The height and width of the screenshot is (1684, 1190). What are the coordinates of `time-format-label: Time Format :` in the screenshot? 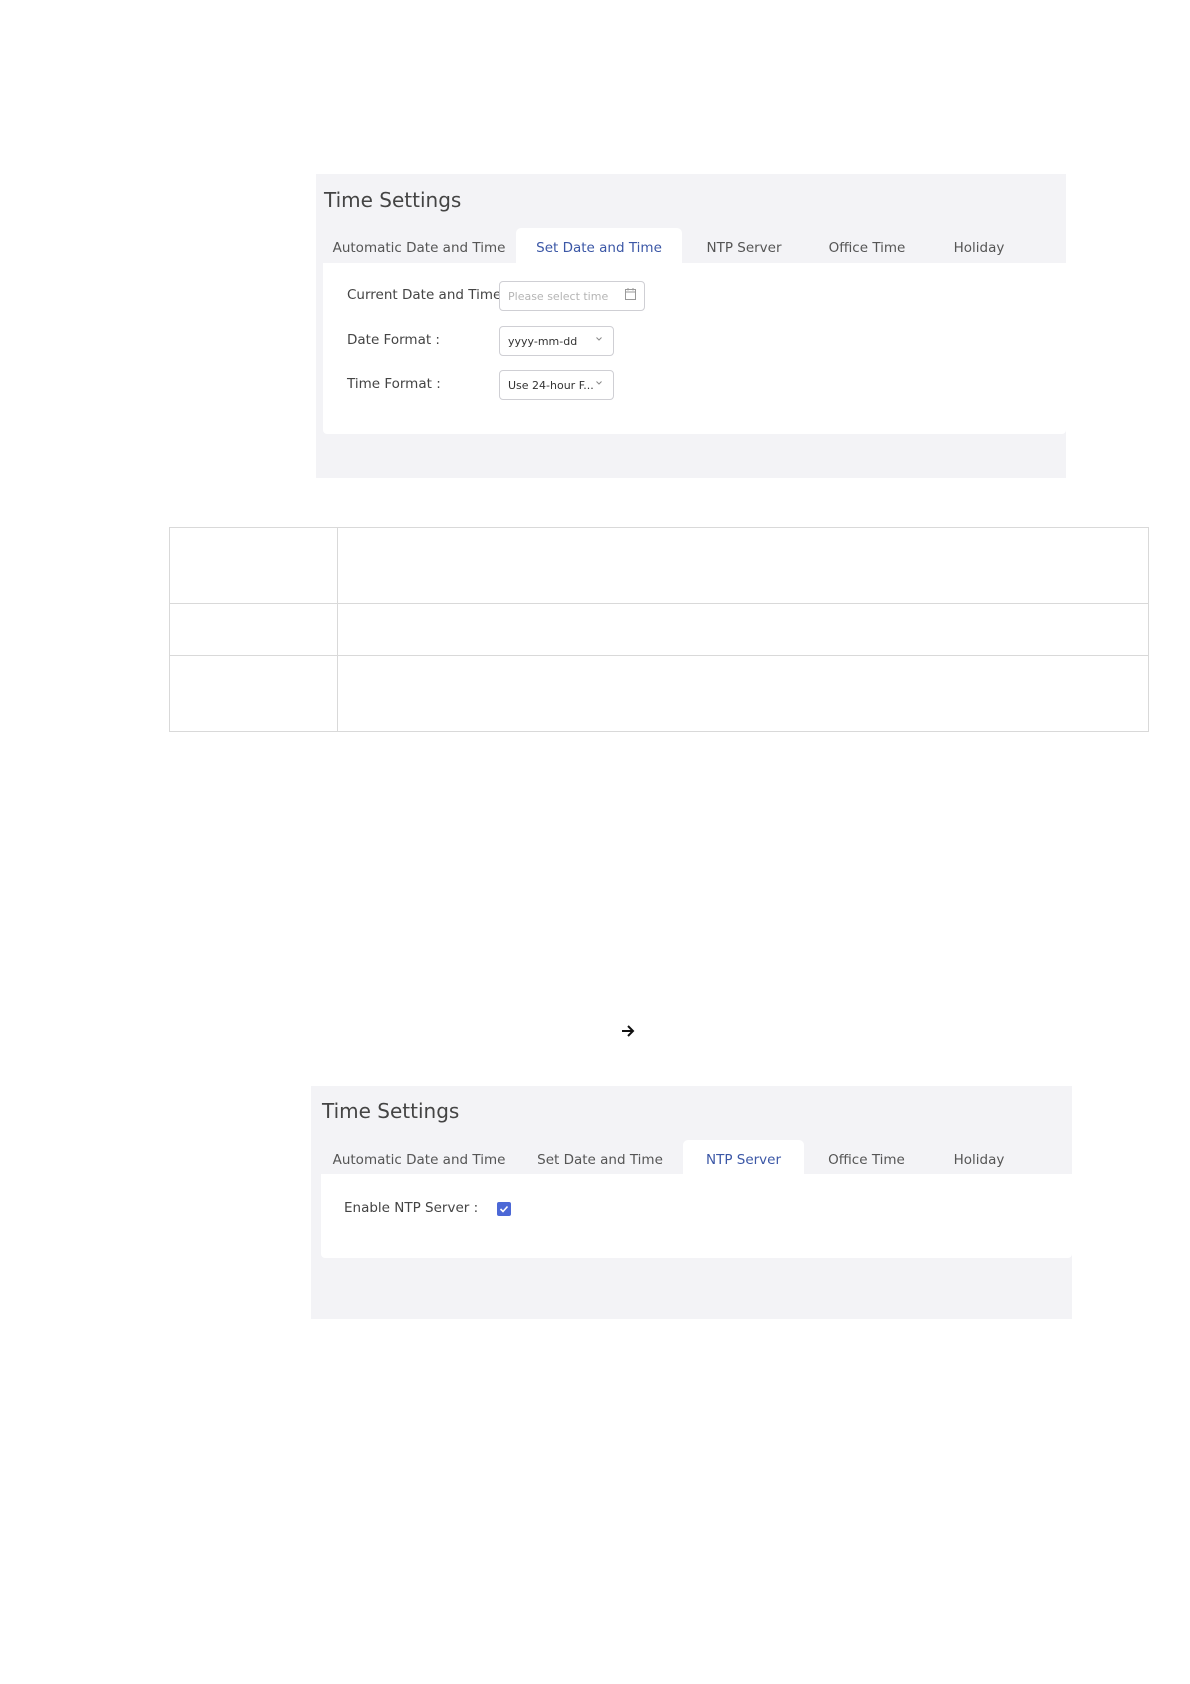 It's located at (394, 384).